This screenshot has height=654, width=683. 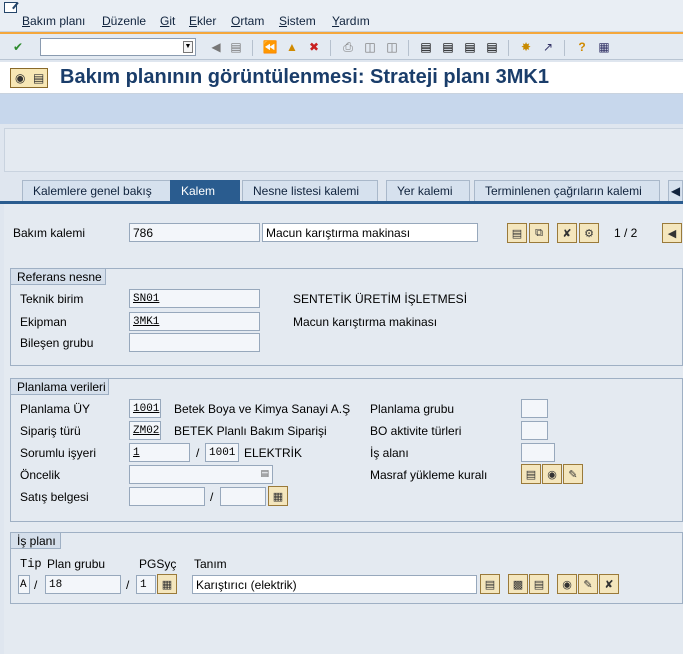 What do you see at coordinates (55, 409) in the screenshot?
I see `planning-plant-label: Planlama ÜY` at bounding box center [55, 409].